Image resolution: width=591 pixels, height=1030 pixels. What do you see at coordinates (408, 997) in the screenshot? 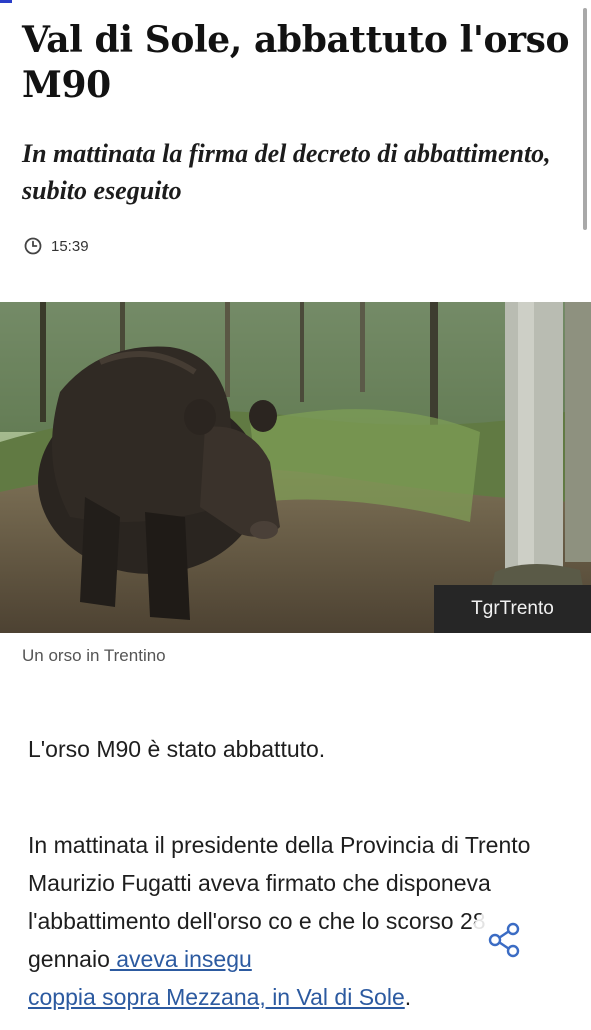
I see `paragraph-end: .` at bounding box center [408, 997].